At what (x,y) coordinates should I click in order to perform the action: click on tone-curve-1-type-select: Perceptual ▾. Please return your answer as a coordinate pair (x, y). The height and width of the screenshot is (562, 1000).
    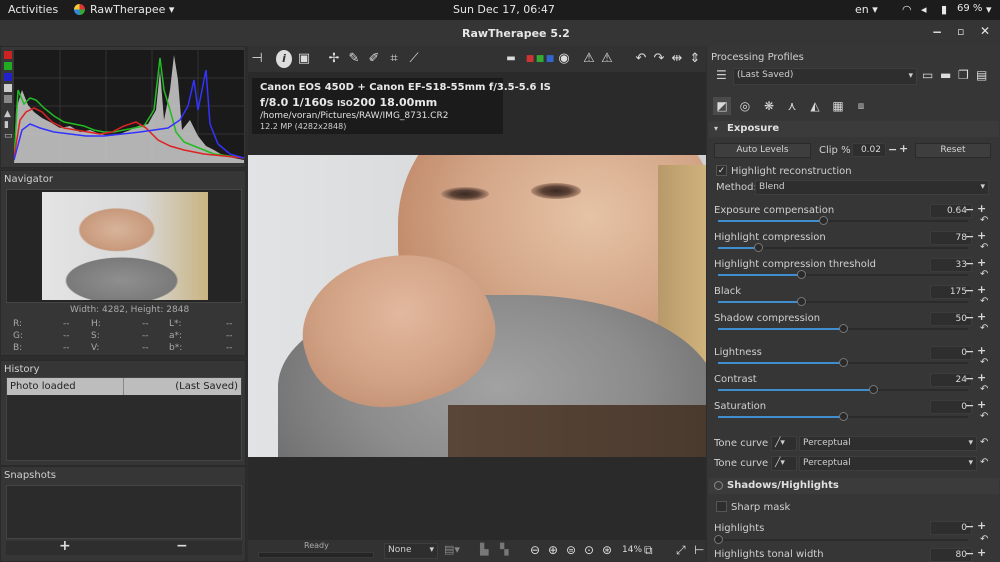
    Looking at the image, I should click on (888, 443).